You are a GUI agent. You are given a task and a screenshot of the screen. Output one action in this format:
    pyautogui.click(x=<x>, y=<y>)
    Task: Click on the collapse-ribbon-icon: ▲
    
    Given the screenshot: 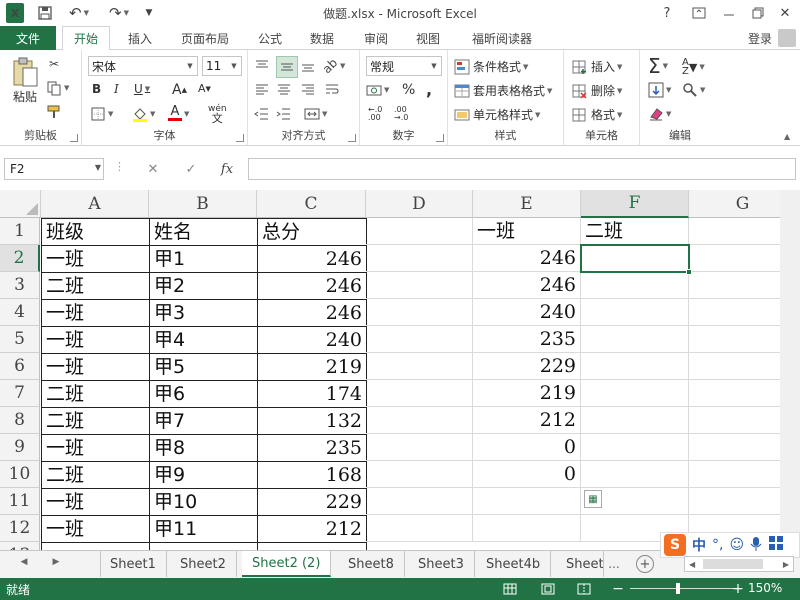 What is the action you would take?
    pyautogui.click(x=787, y=136)
    